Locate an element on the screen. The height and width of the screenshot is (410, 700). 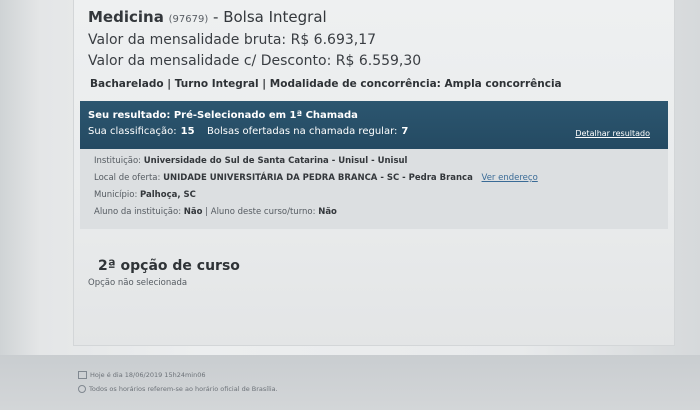
classification: Sua classificação: 15 is located at coordinates (141, 131).